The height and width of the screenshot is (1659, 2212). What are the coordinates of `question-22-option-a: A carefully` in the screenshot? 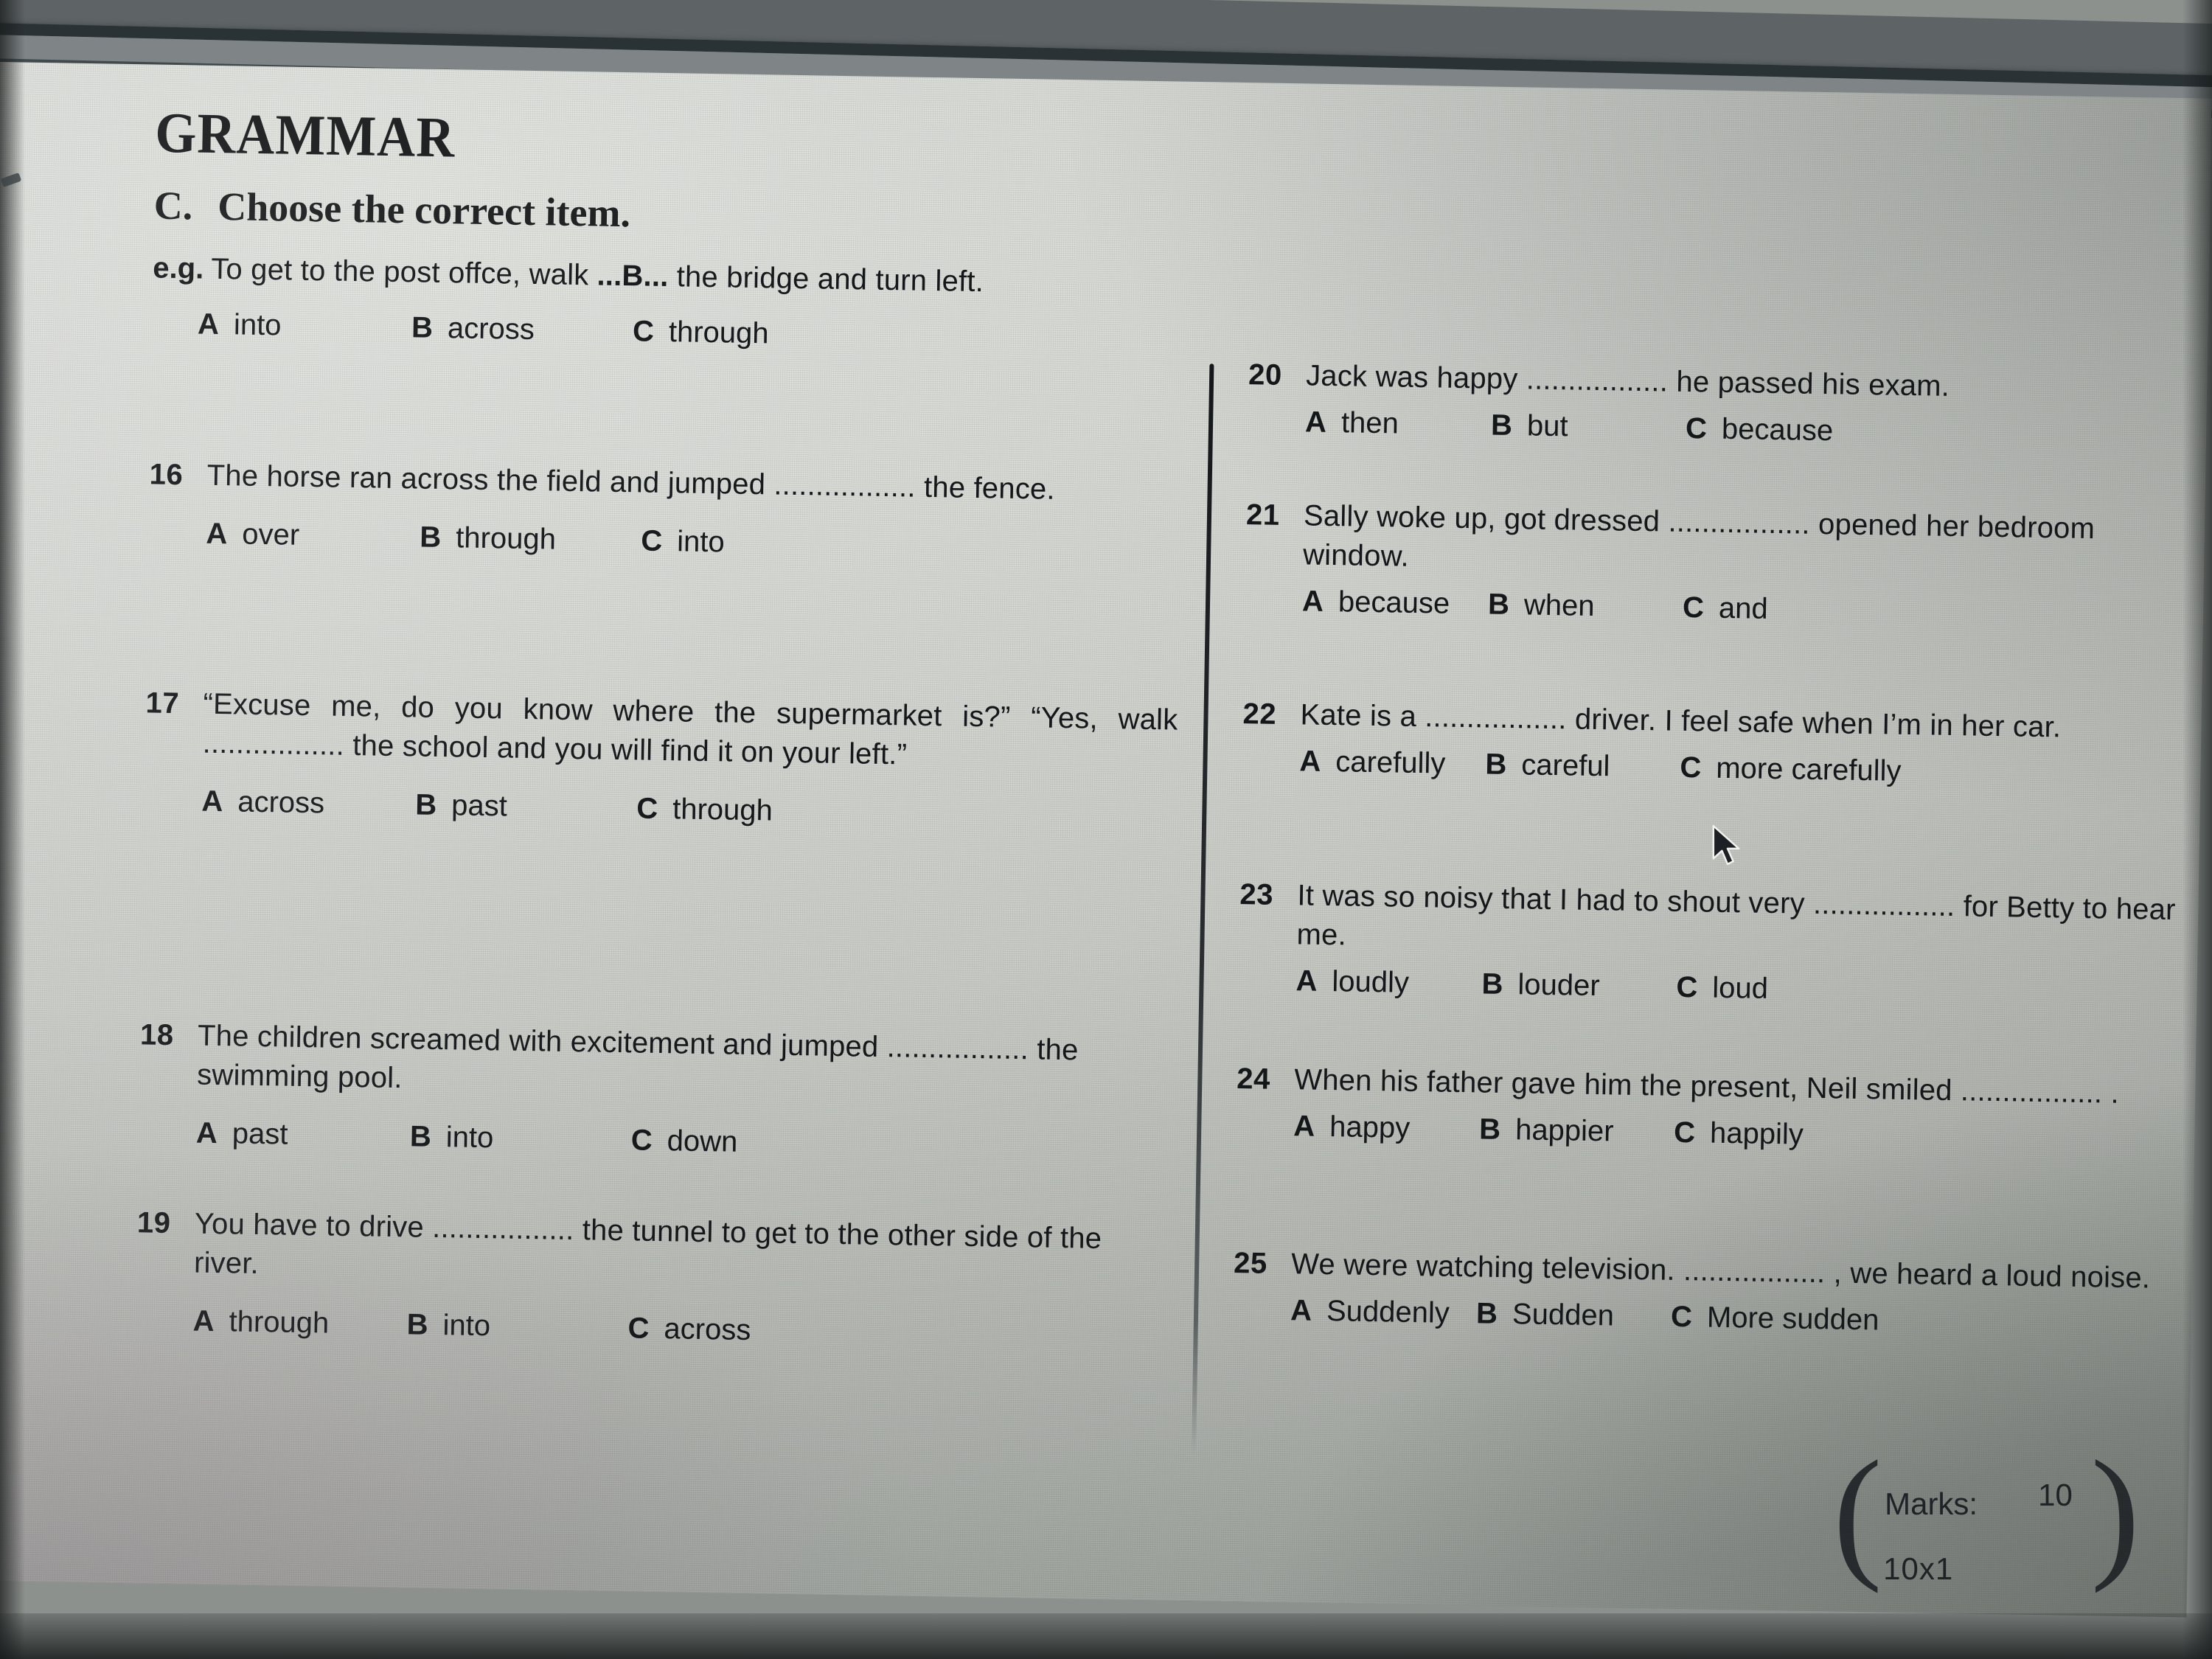 It's located at (1392, 763).